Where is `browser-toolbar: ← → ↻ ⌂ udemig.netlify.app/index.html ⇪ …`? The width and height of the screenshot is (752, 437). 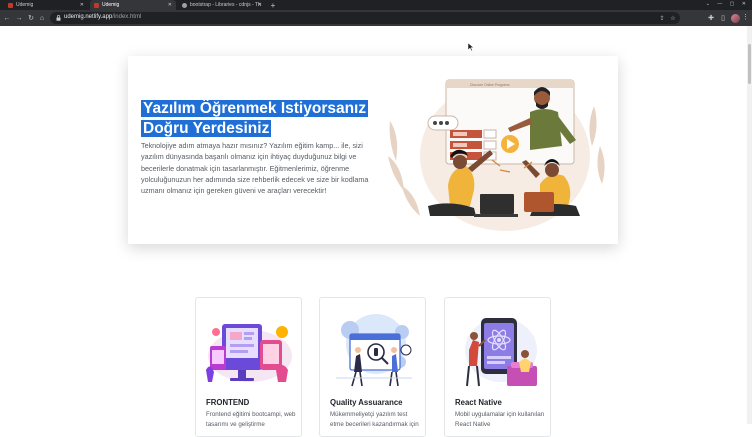
browser-toolbar: ← → ↻ ⌂ udemig.netlify.app/index.html ⇪ … is located at coordinates (376, 18).